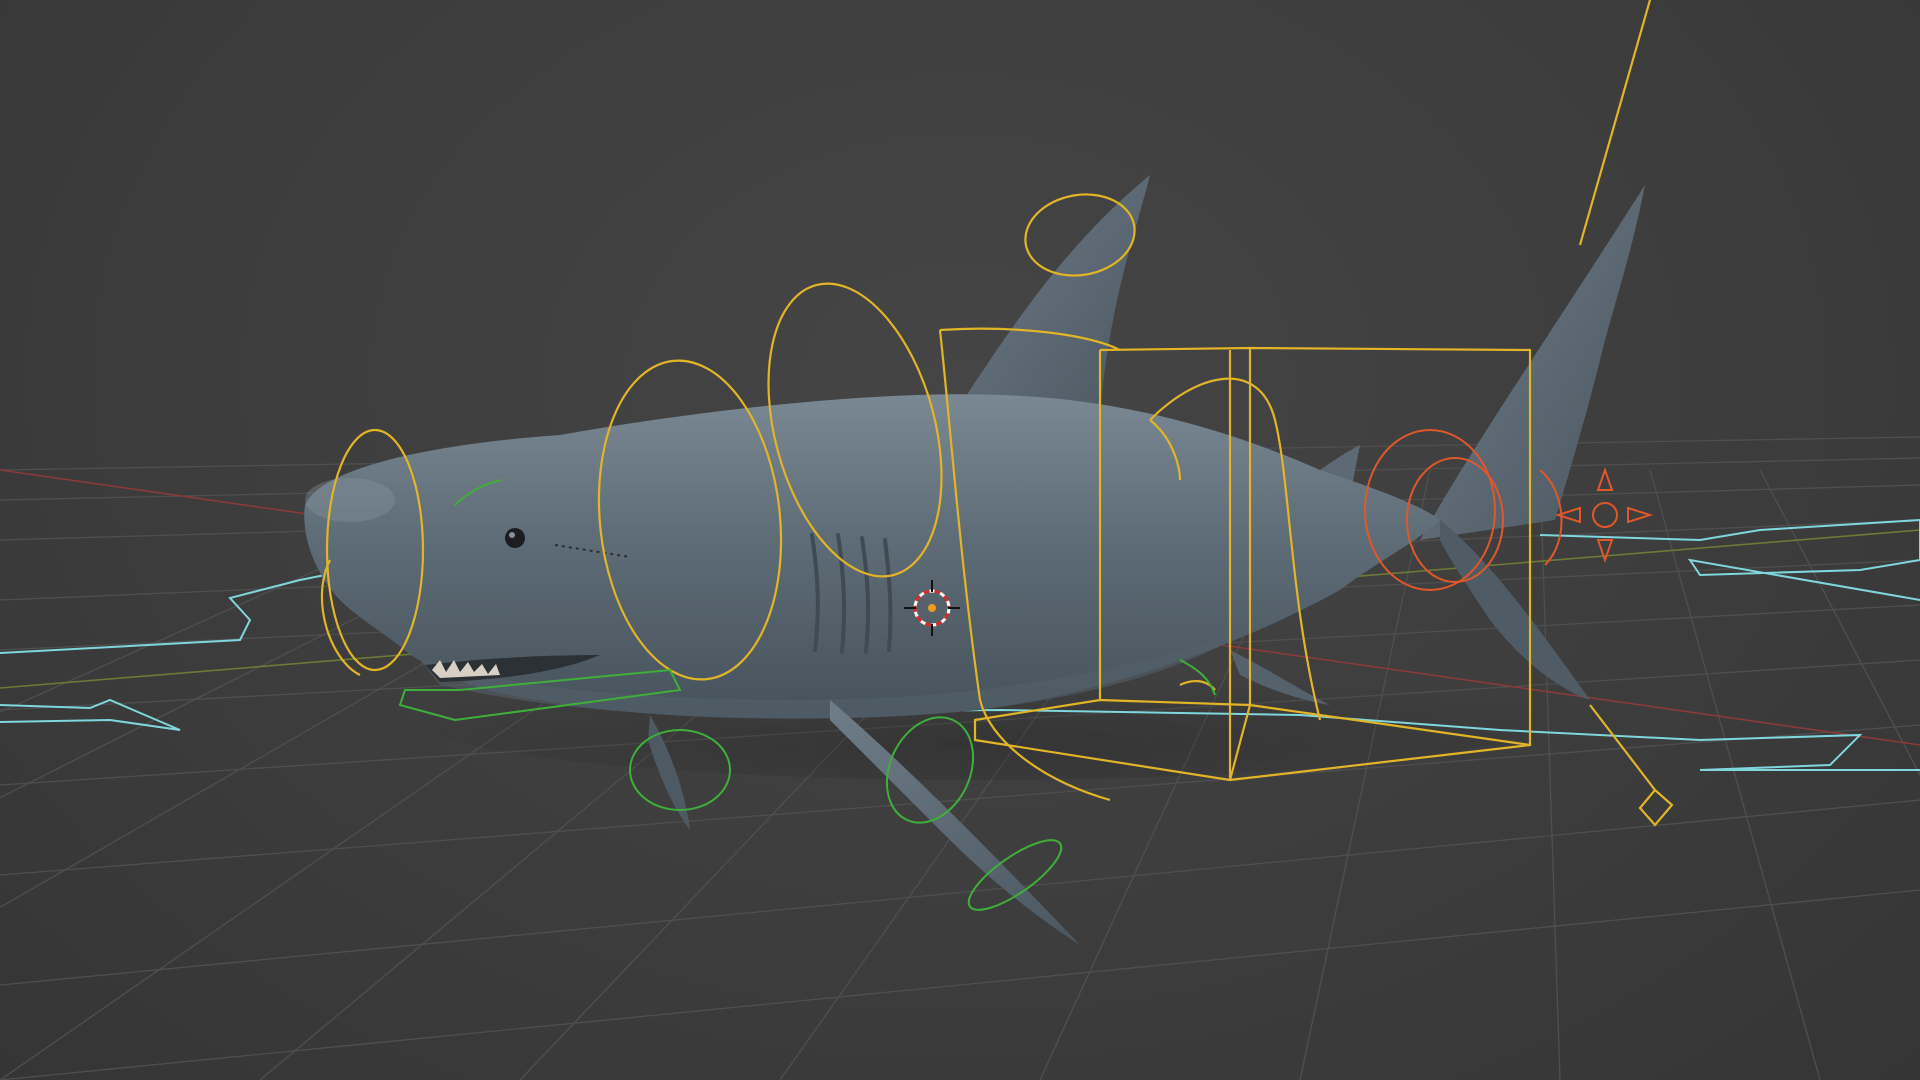 Image resolution: width=1920 pixels, height=1080 pixels. I want to click on tail-lower-lobe, so click(1515, 610).